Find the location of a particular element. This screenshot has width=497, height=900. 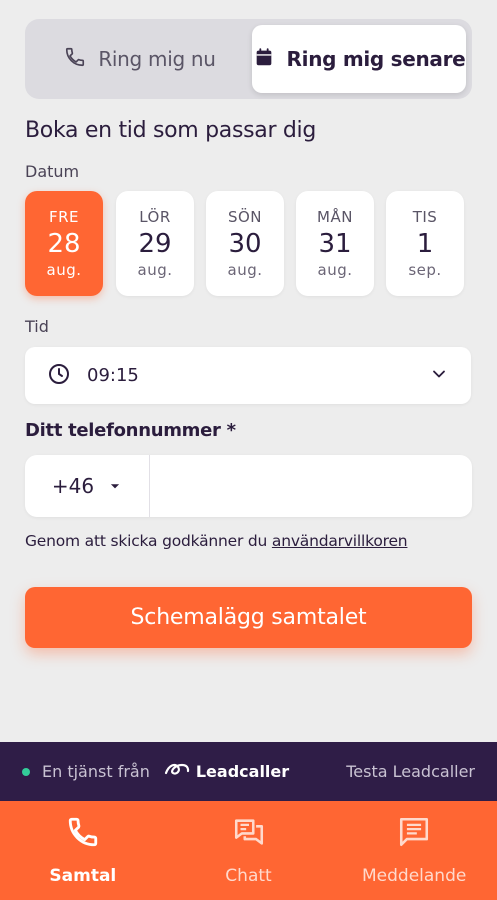

tab-call-now-label: Ring mig nu is located at coordinates (157, 59).